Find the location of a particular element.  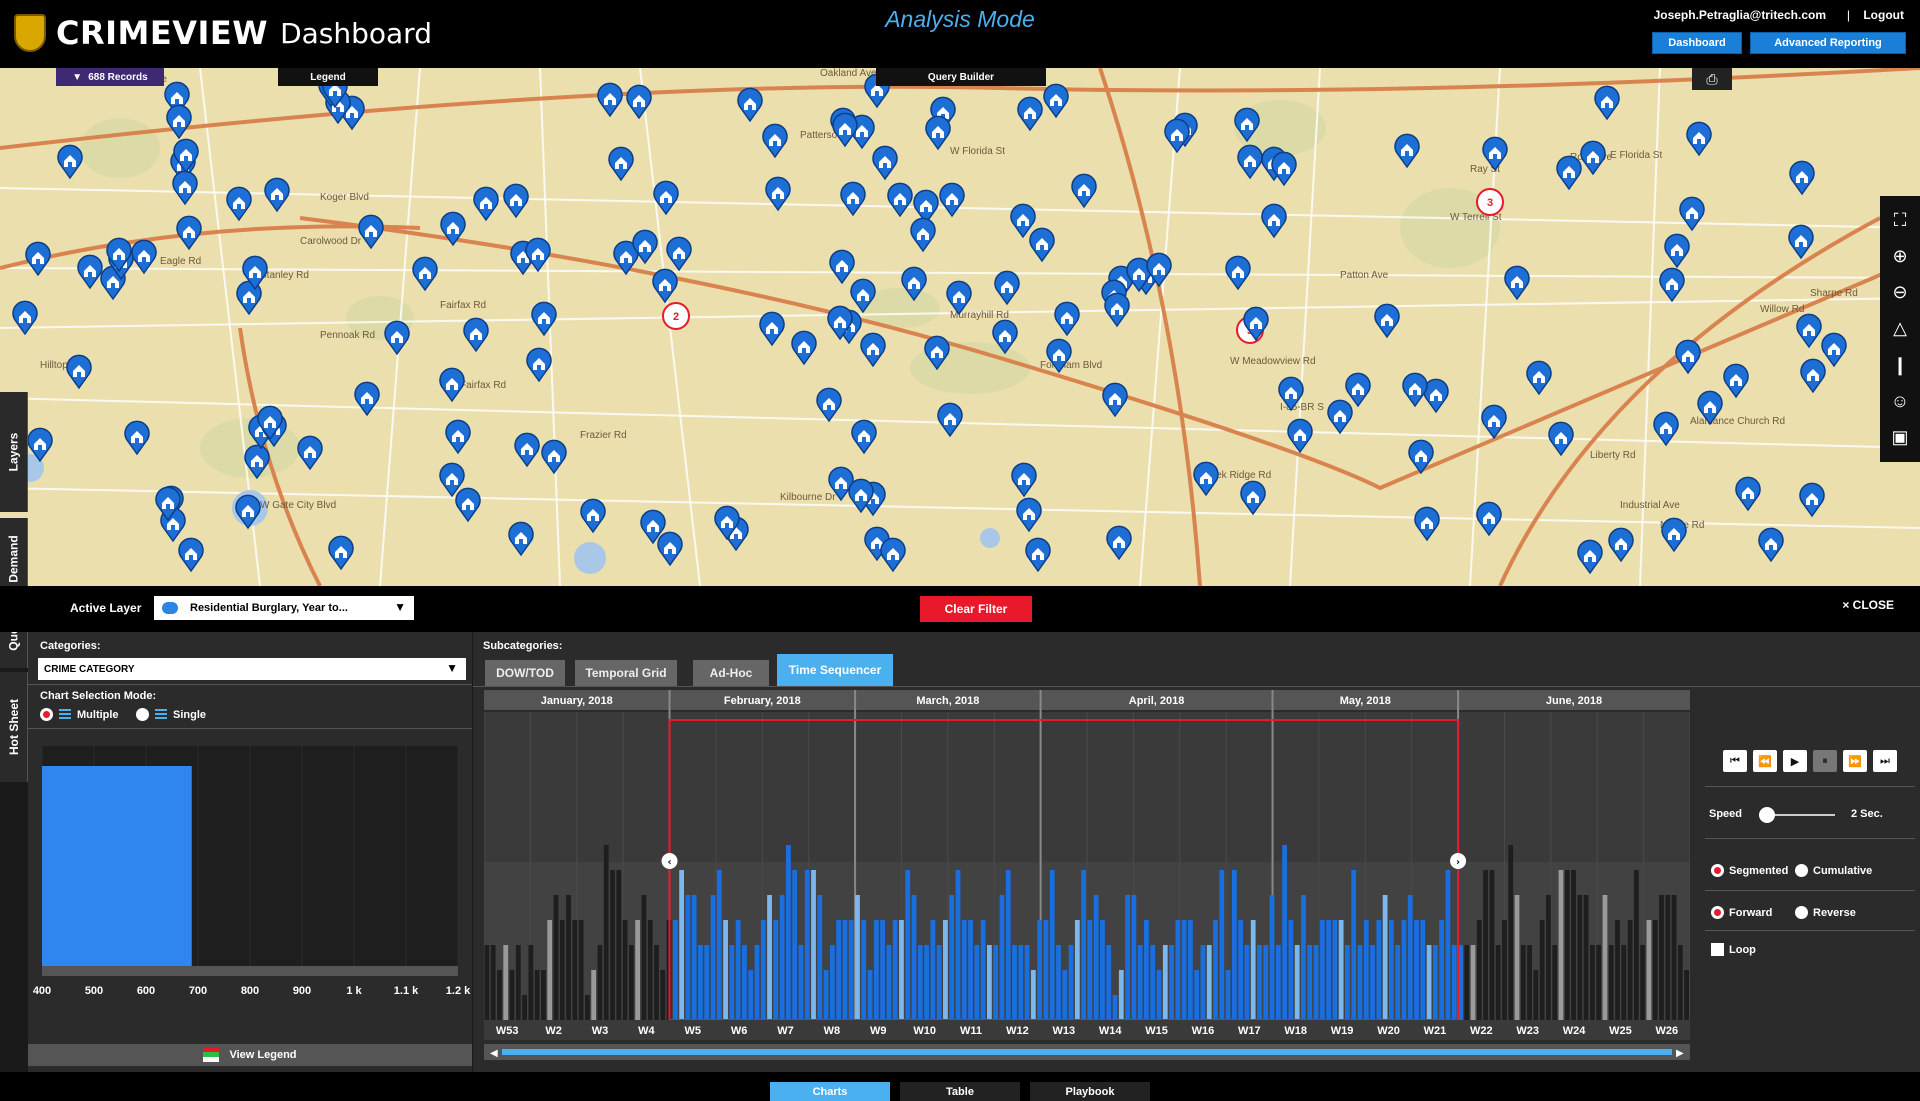

radio-forward is located at coordinates (1717, 912).